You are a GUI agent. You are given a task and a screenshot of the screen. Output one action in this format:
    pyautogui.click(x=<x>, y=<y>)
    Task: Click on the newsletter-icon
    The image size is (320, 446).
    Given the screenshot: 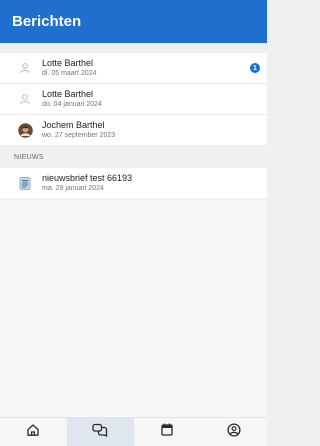 What is the action you would take?
    pyautogui.click(x=25, y=183)
    